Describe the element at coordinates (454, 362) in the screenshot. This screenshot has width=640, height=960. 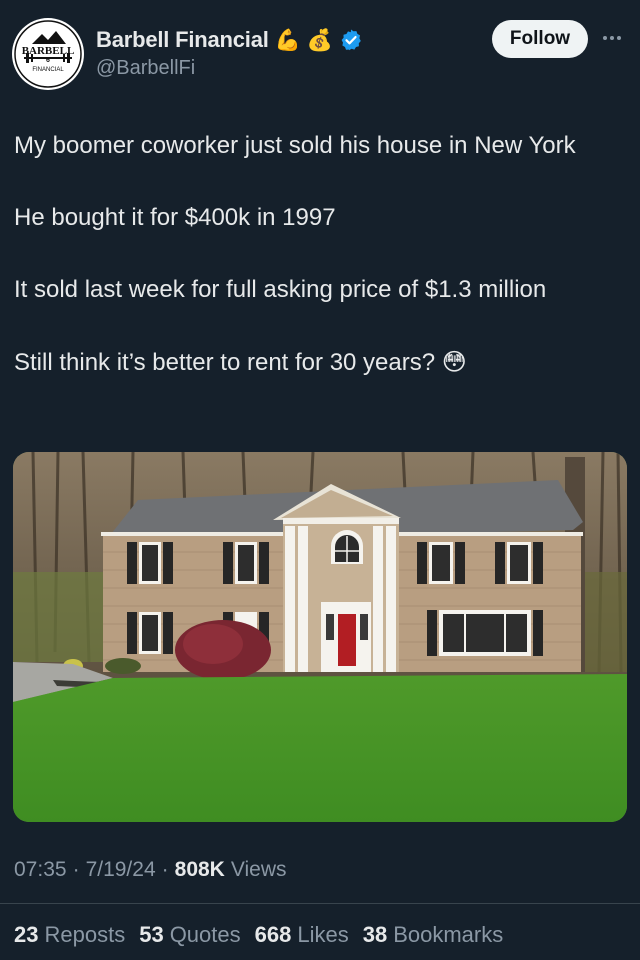
I see `flushed-face-emoji: 😳` at that location.